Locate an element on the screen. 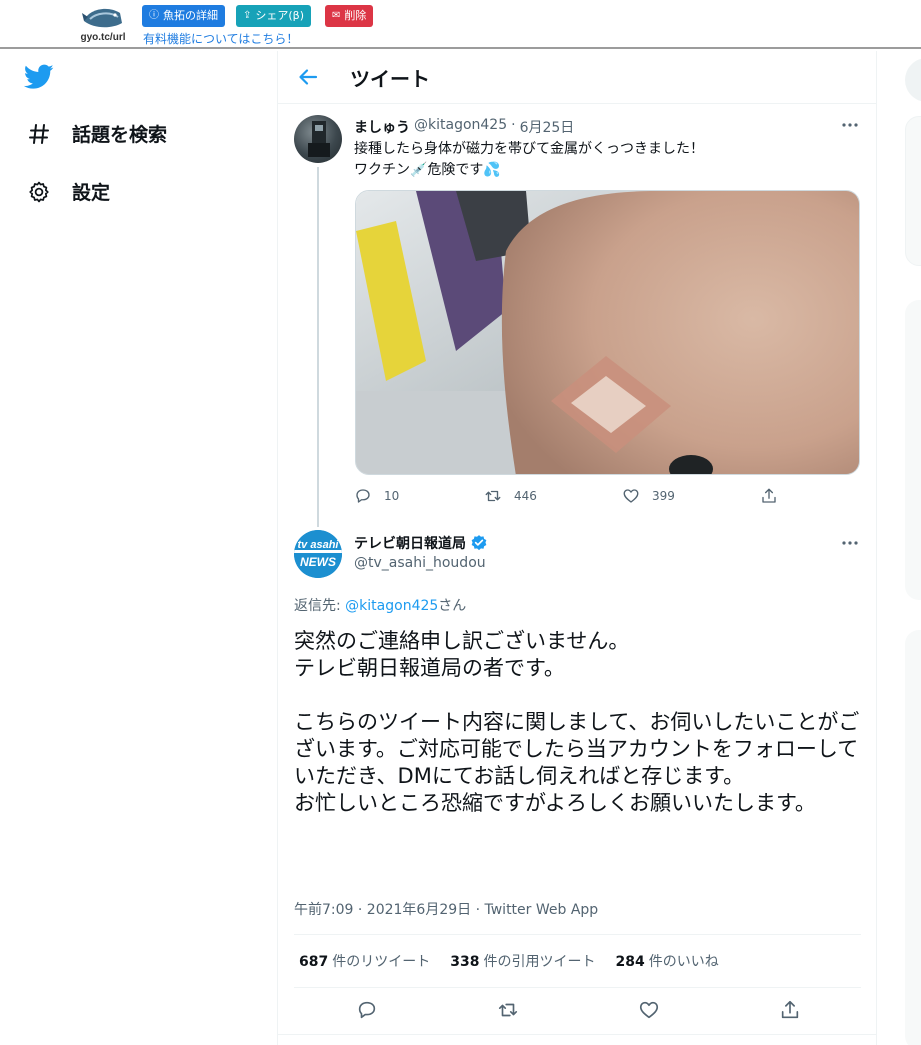  page-title: ツイート is located at coordinates (390, 79).